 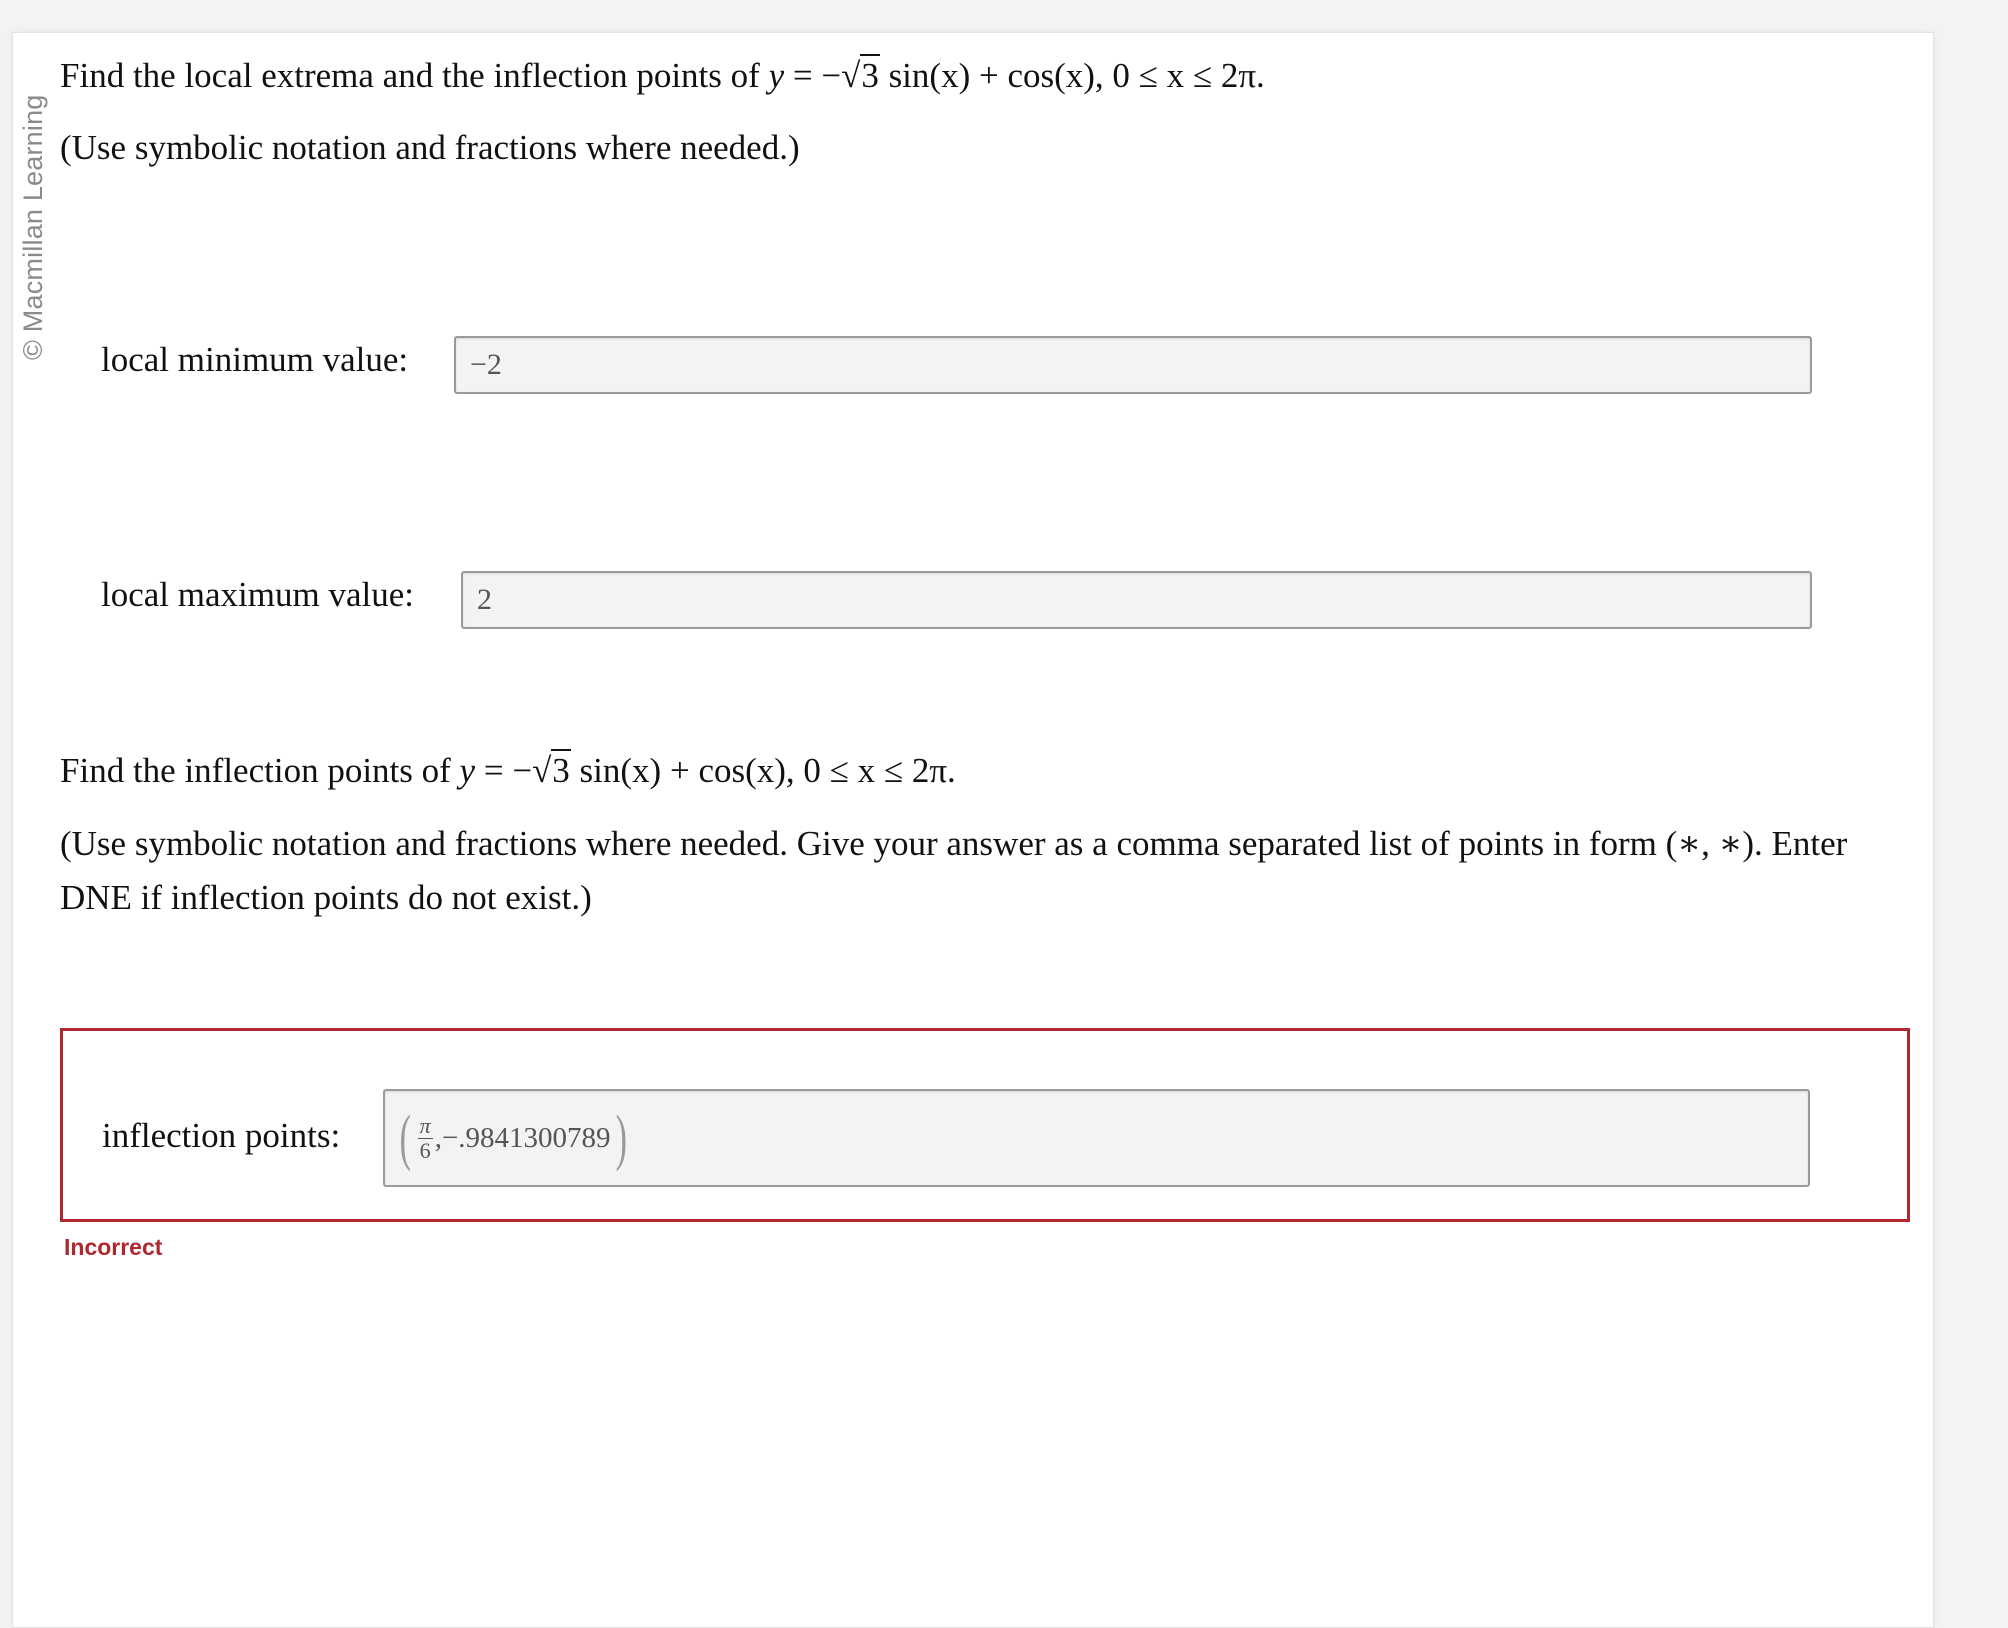 What do you see at coordinates (326, 897) in the screenshot?
I see `question2-instruction-line2: DNE if inflection points do not exist.)` at bounding box center [326, 897].